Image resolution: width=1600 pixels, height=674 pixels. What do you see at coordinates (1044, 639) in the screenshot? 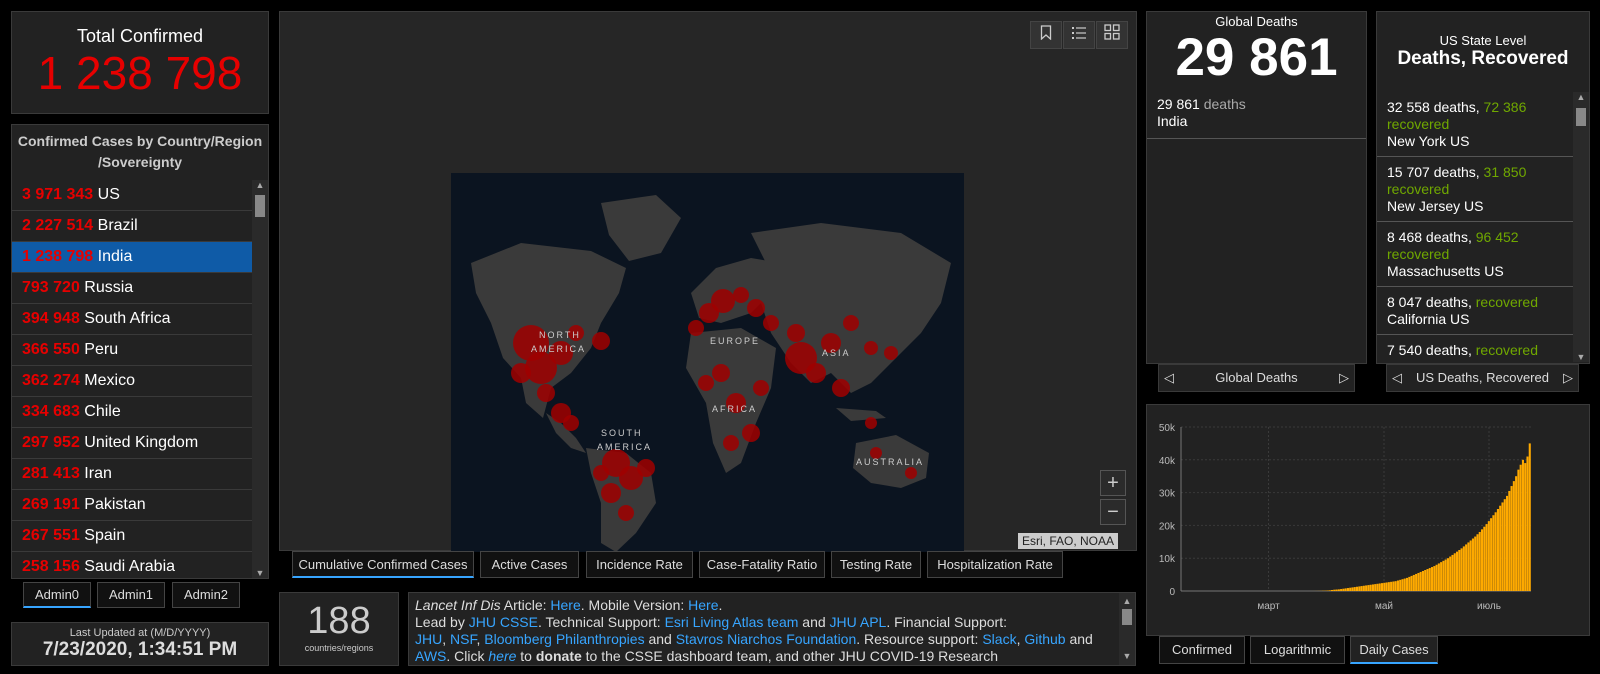
I see `github-link: Github` at bounding box center [1044, 639].